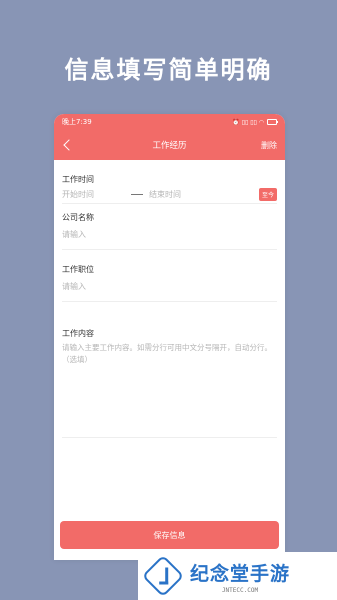 Image resolution: width=337 pixels, height=600 pixels. What do you see at coordinates (169, 390) in the screenshot?
I see `content-textarea: 请输入主要工作内容。如需分行可用中文分号隔开，自动分行。（选填）` at bounding box center [169, 390].